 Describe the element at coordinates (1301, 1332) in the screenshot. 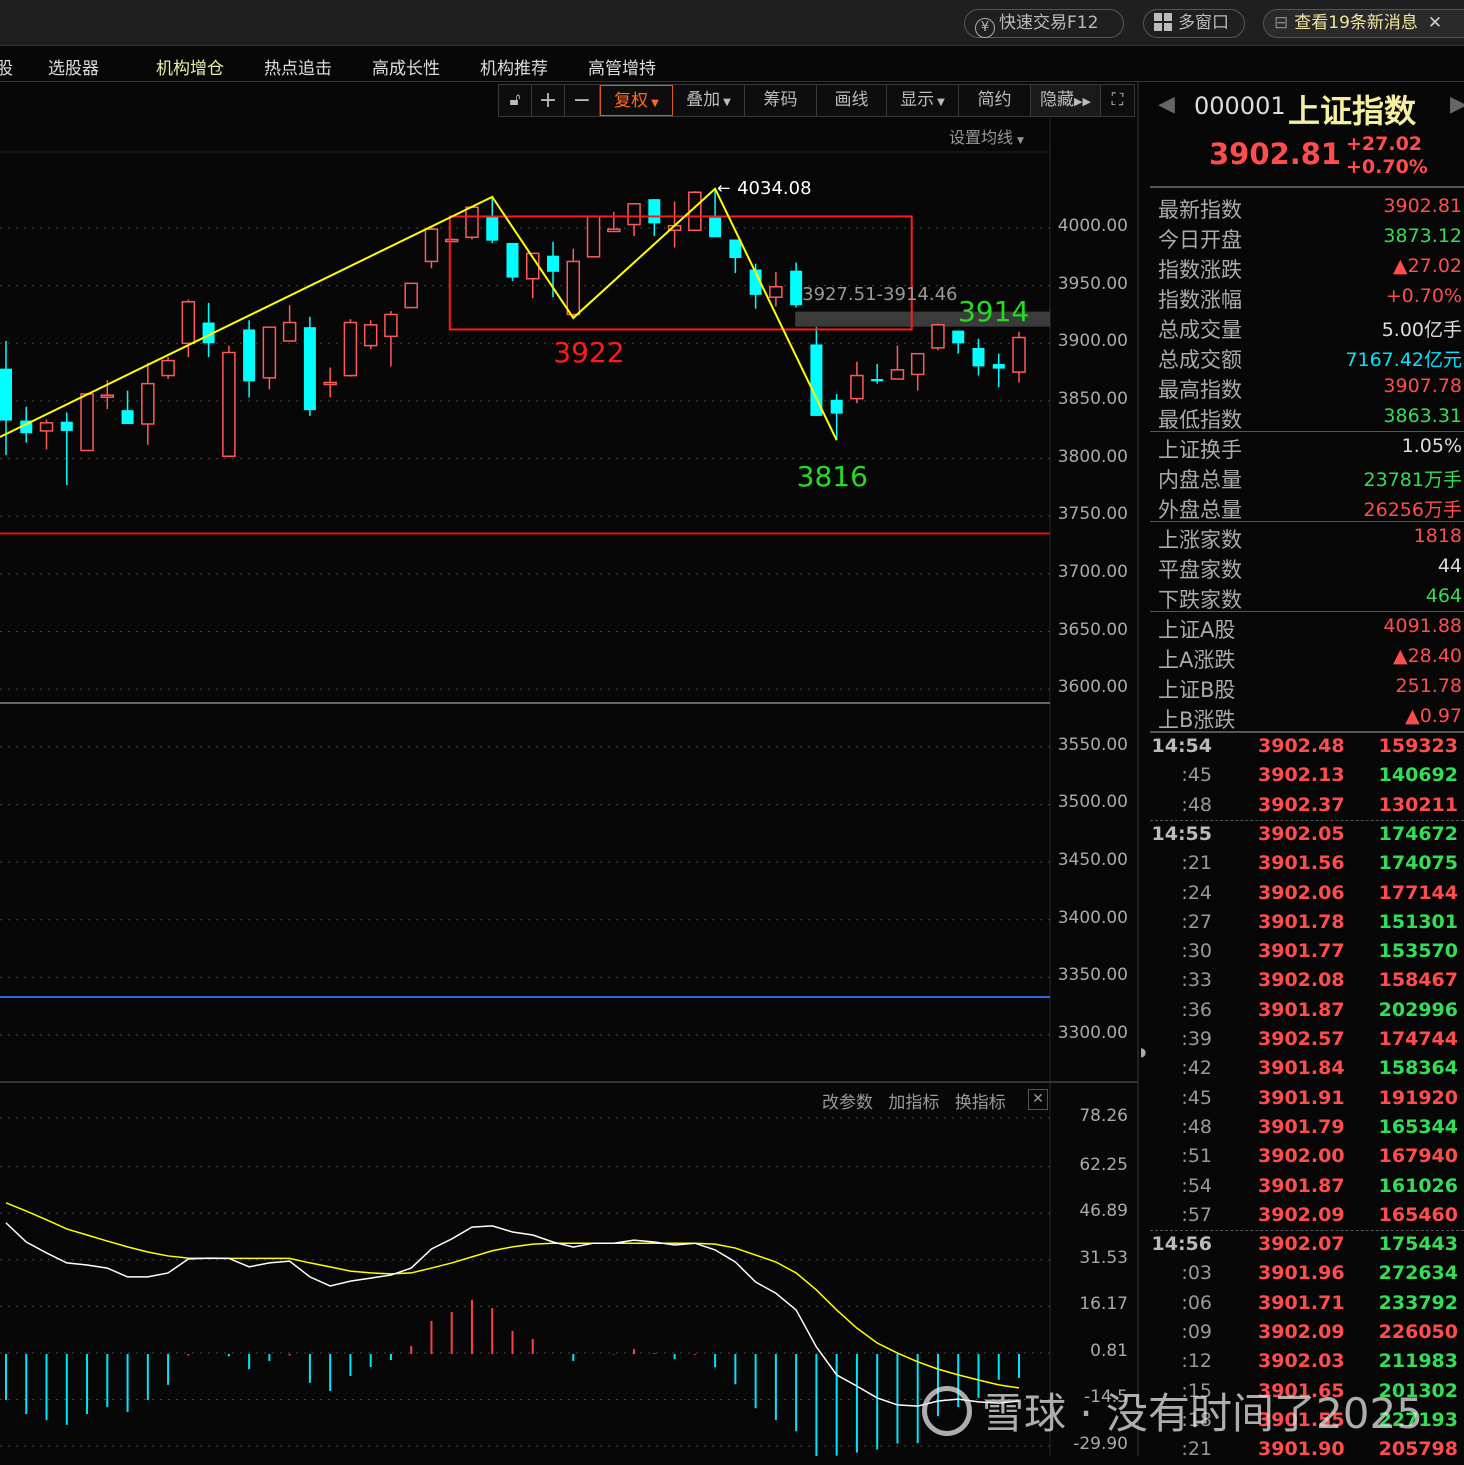

I see `tick-price: 3902.09` at that location.